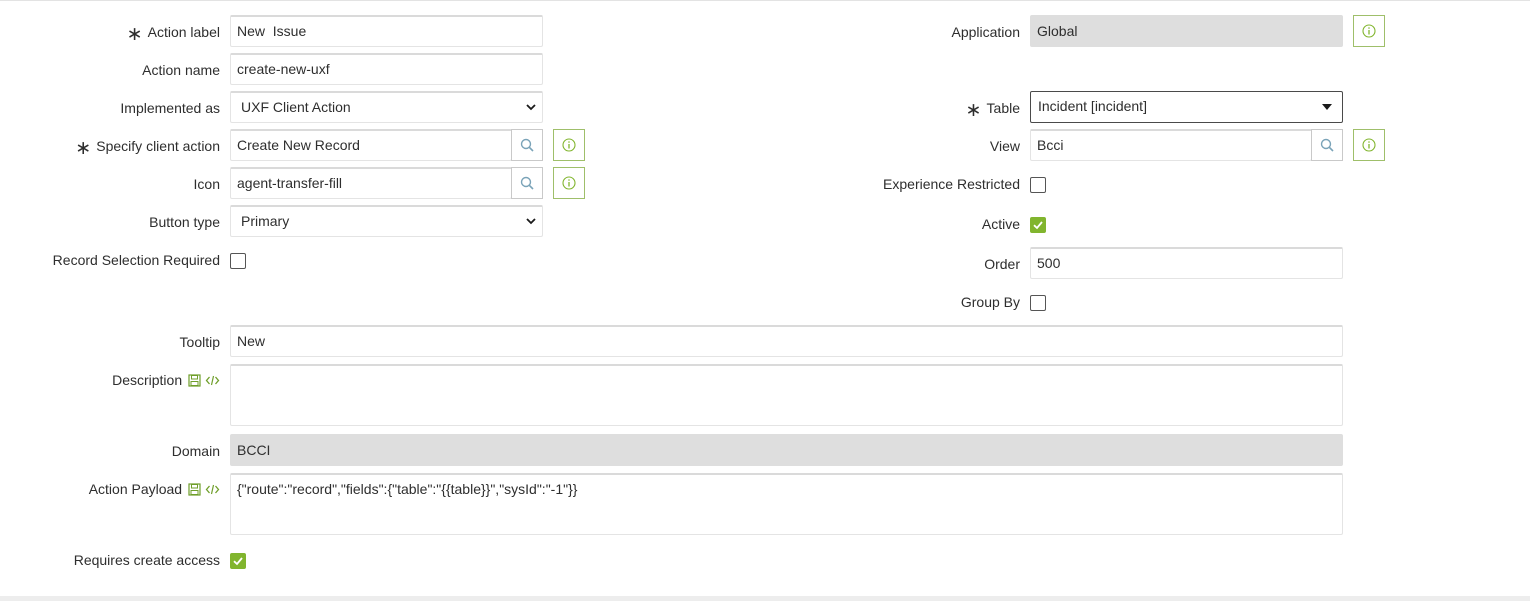  I want to click on action-payload-label: Action Payload, so click(120, 489).